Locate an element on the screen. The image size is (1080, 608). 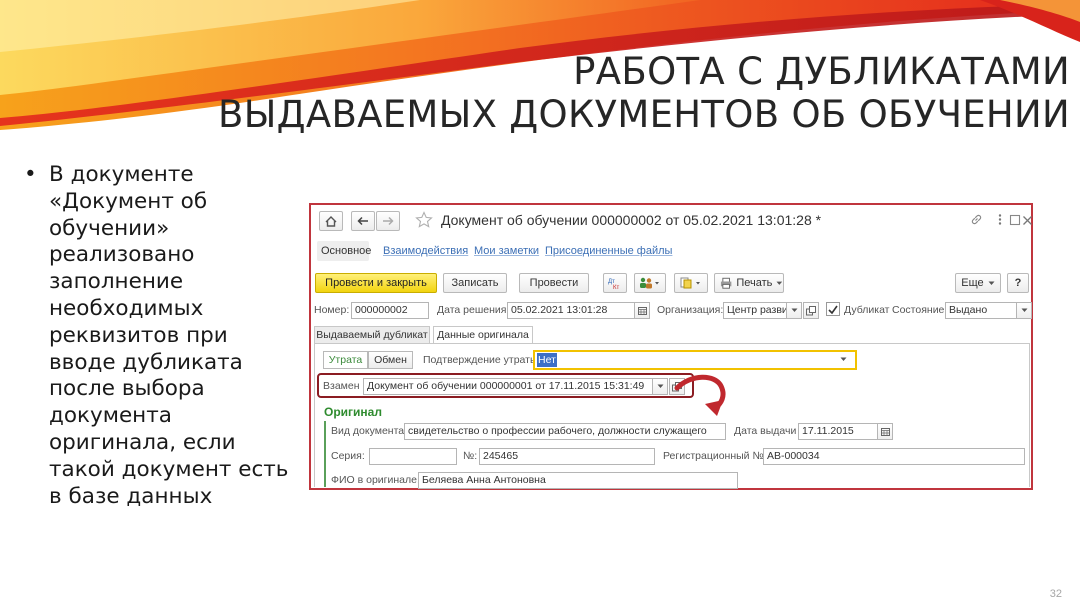
instead-dropdown-button is located at coordinates (660, 386).